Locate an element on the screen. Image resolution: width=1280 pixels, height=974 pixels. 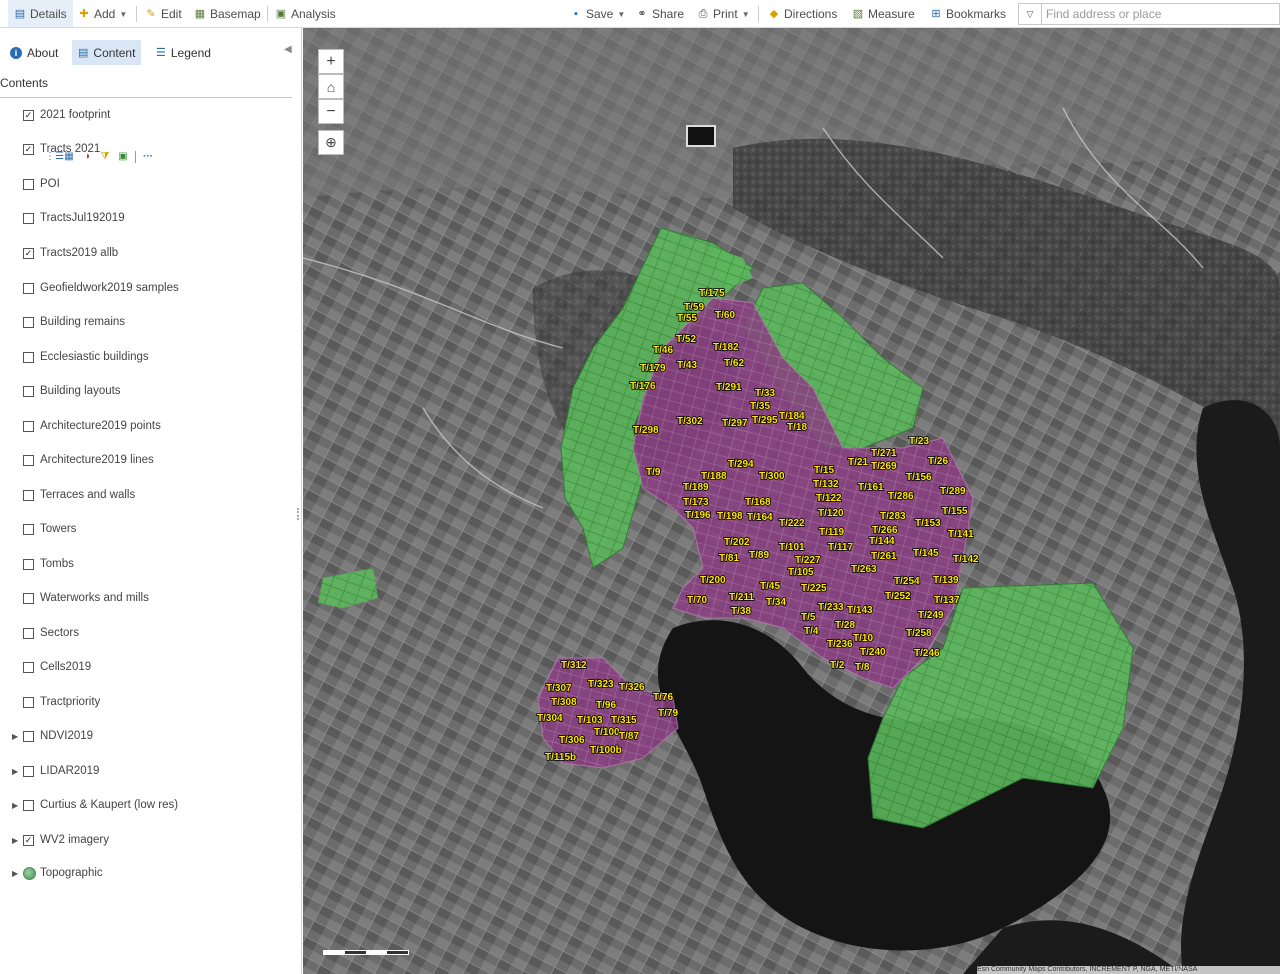
layer-name: Geofieldwork2019 samples is located at coordinates (109, 288).